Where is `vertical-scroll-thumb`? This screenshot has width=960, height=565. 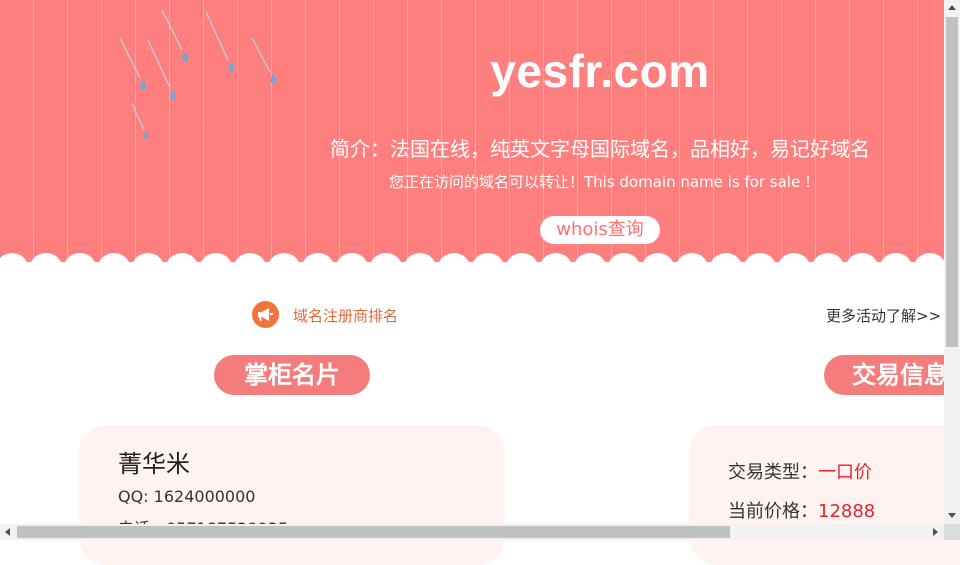
vertical-scroll-thumb is located at coordinates (952, 182).